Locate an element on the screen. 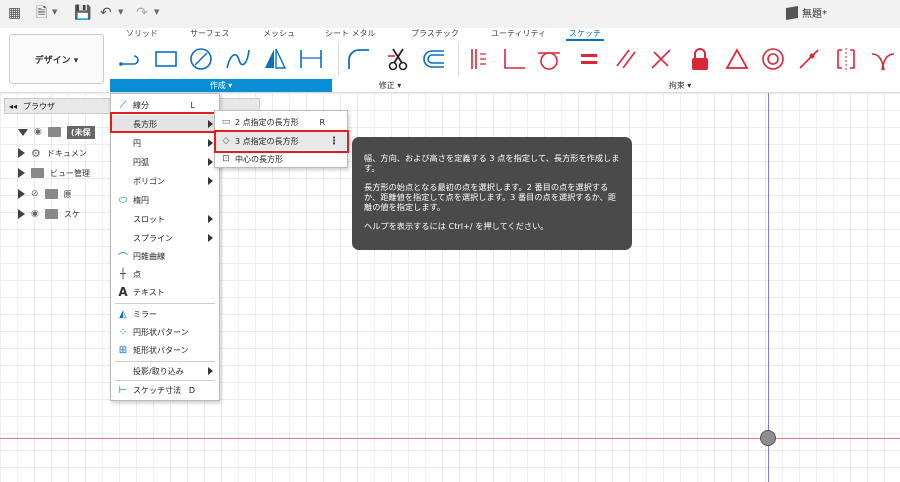  browser-item-sketches: ◉ スケ is located at coordinates (49, 214).